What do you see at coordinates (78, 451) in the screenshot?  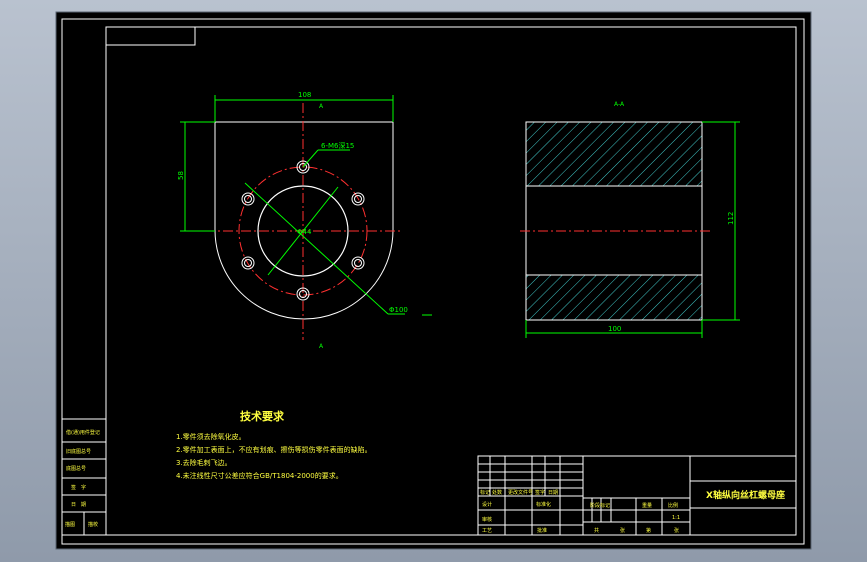 I see `left-table-row: 旧底图总号` at bounding box center [78, 451].